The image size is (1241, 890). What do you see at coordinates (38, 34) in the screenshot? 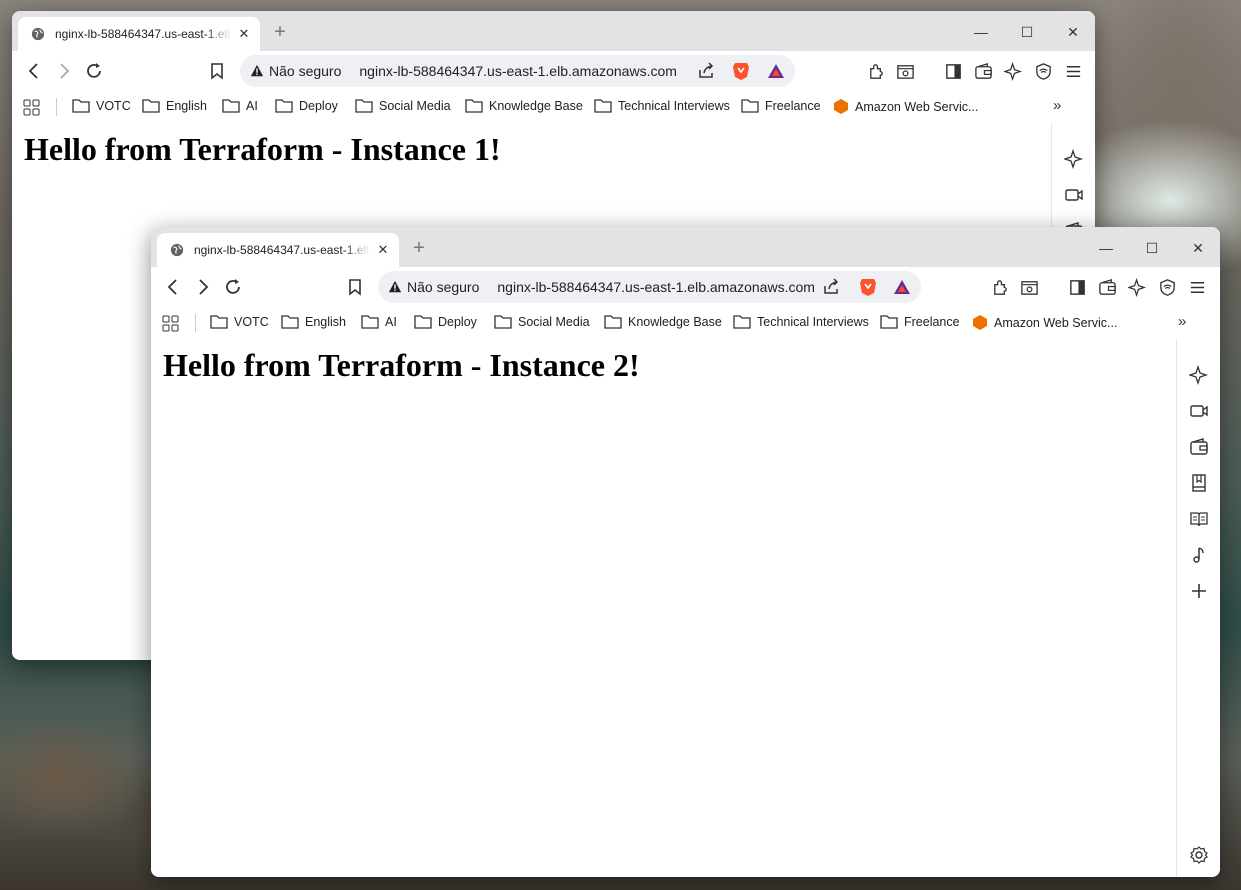
I see `globe-icon` at bounding box center [38, 34].